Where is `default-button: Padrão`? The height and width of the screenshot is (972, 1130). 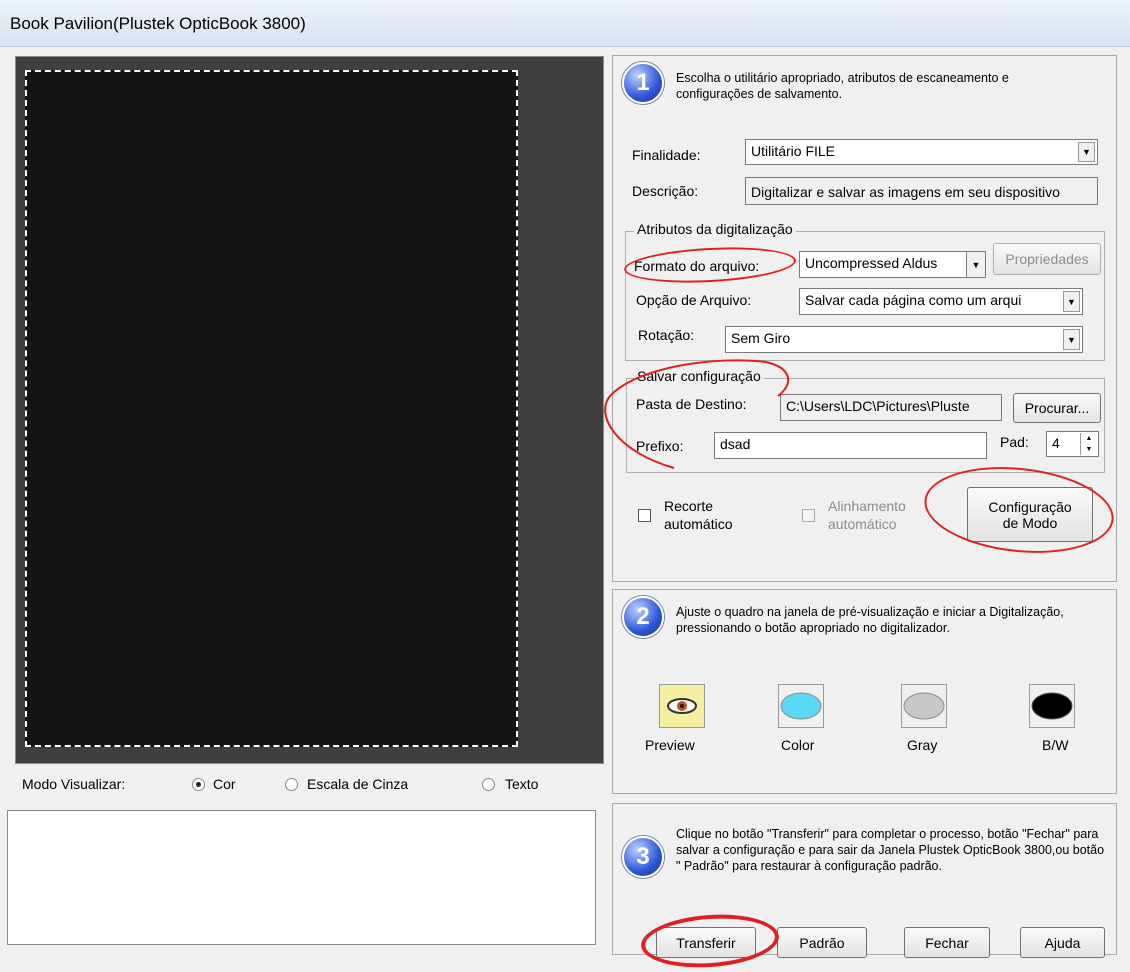
default-button: Padrão is located at coordinates (822, 942).